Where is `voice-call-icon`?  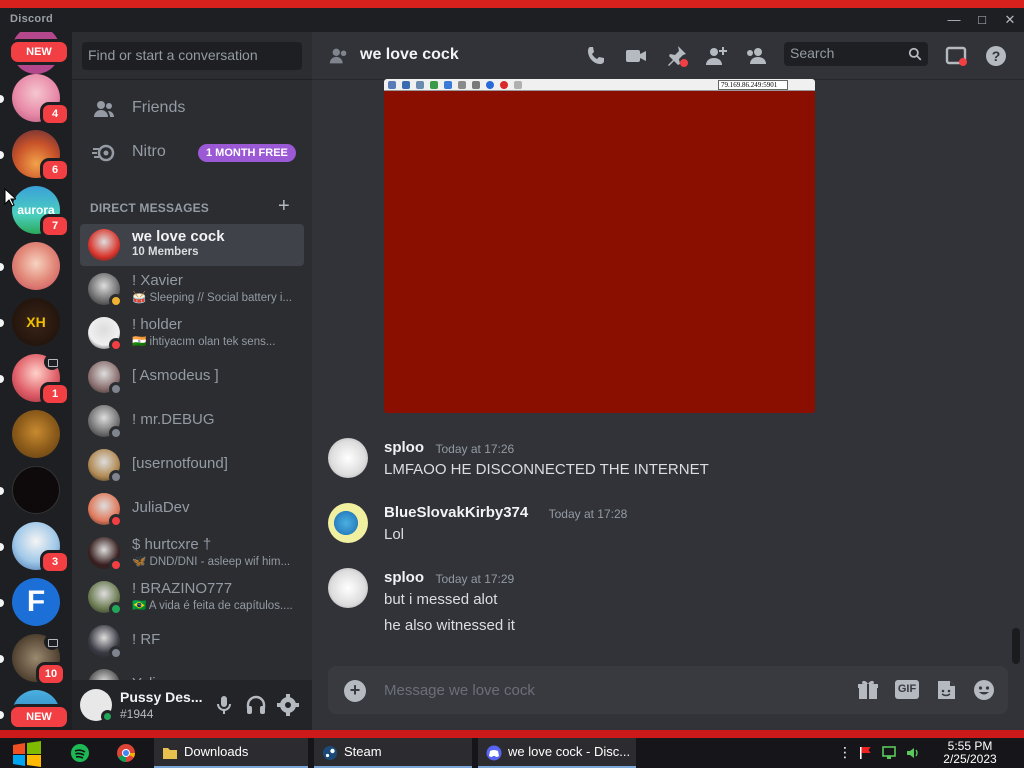 voice-call-icon is located at coordinates (596, 56).